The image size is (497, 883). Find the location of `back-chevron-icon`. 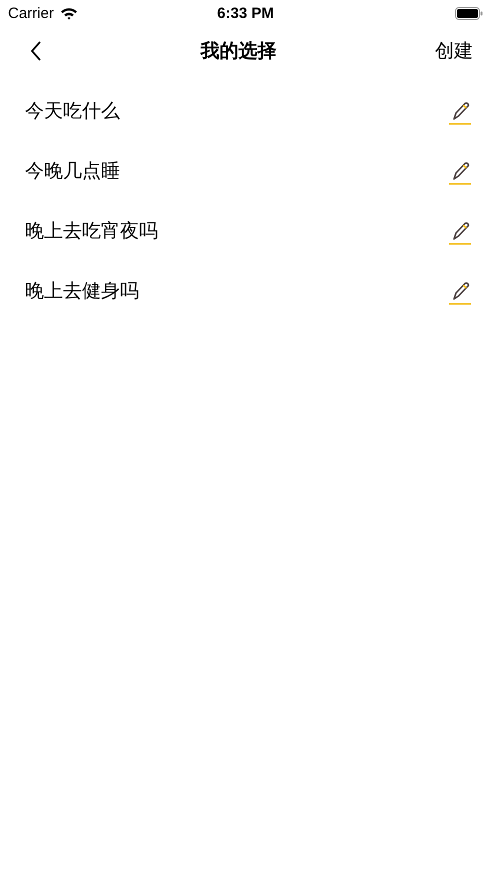

back-chevron-icon is located at coordinates (36, 51).